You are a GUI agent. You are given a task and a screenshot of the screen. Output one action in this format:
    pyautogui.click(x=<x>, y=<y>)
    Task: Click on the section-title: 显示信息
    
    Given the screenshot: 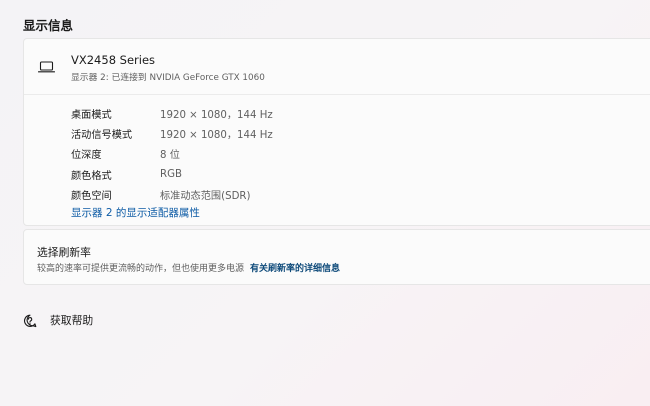 What is the action you would take?
    pyautogui.click(x=48, y=25)
    